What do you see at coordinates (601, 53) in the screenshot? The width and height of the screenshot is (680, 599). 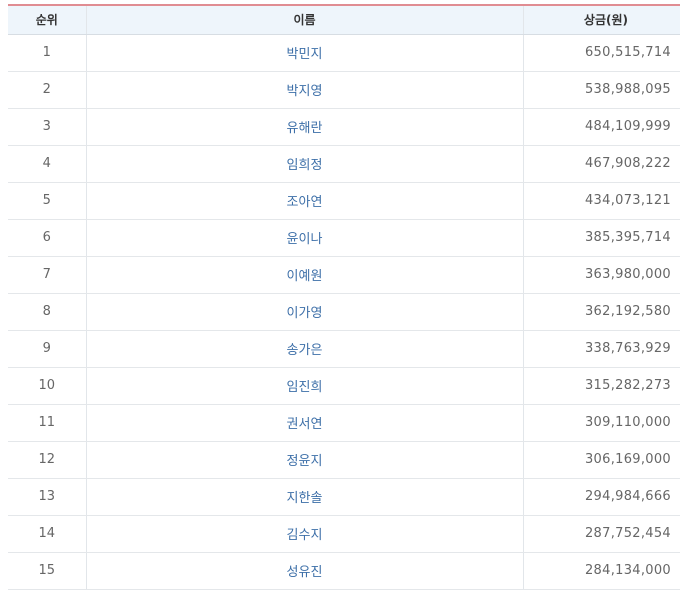 I see `prize-amount-cell: 650,515,714` at bounding box center [601, 53].